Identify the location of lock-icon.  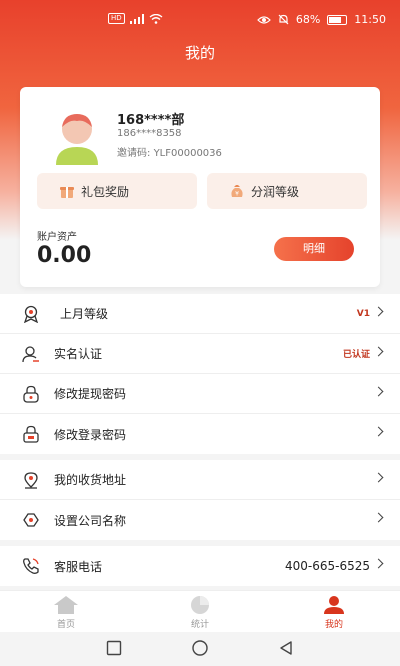
(31, 394).